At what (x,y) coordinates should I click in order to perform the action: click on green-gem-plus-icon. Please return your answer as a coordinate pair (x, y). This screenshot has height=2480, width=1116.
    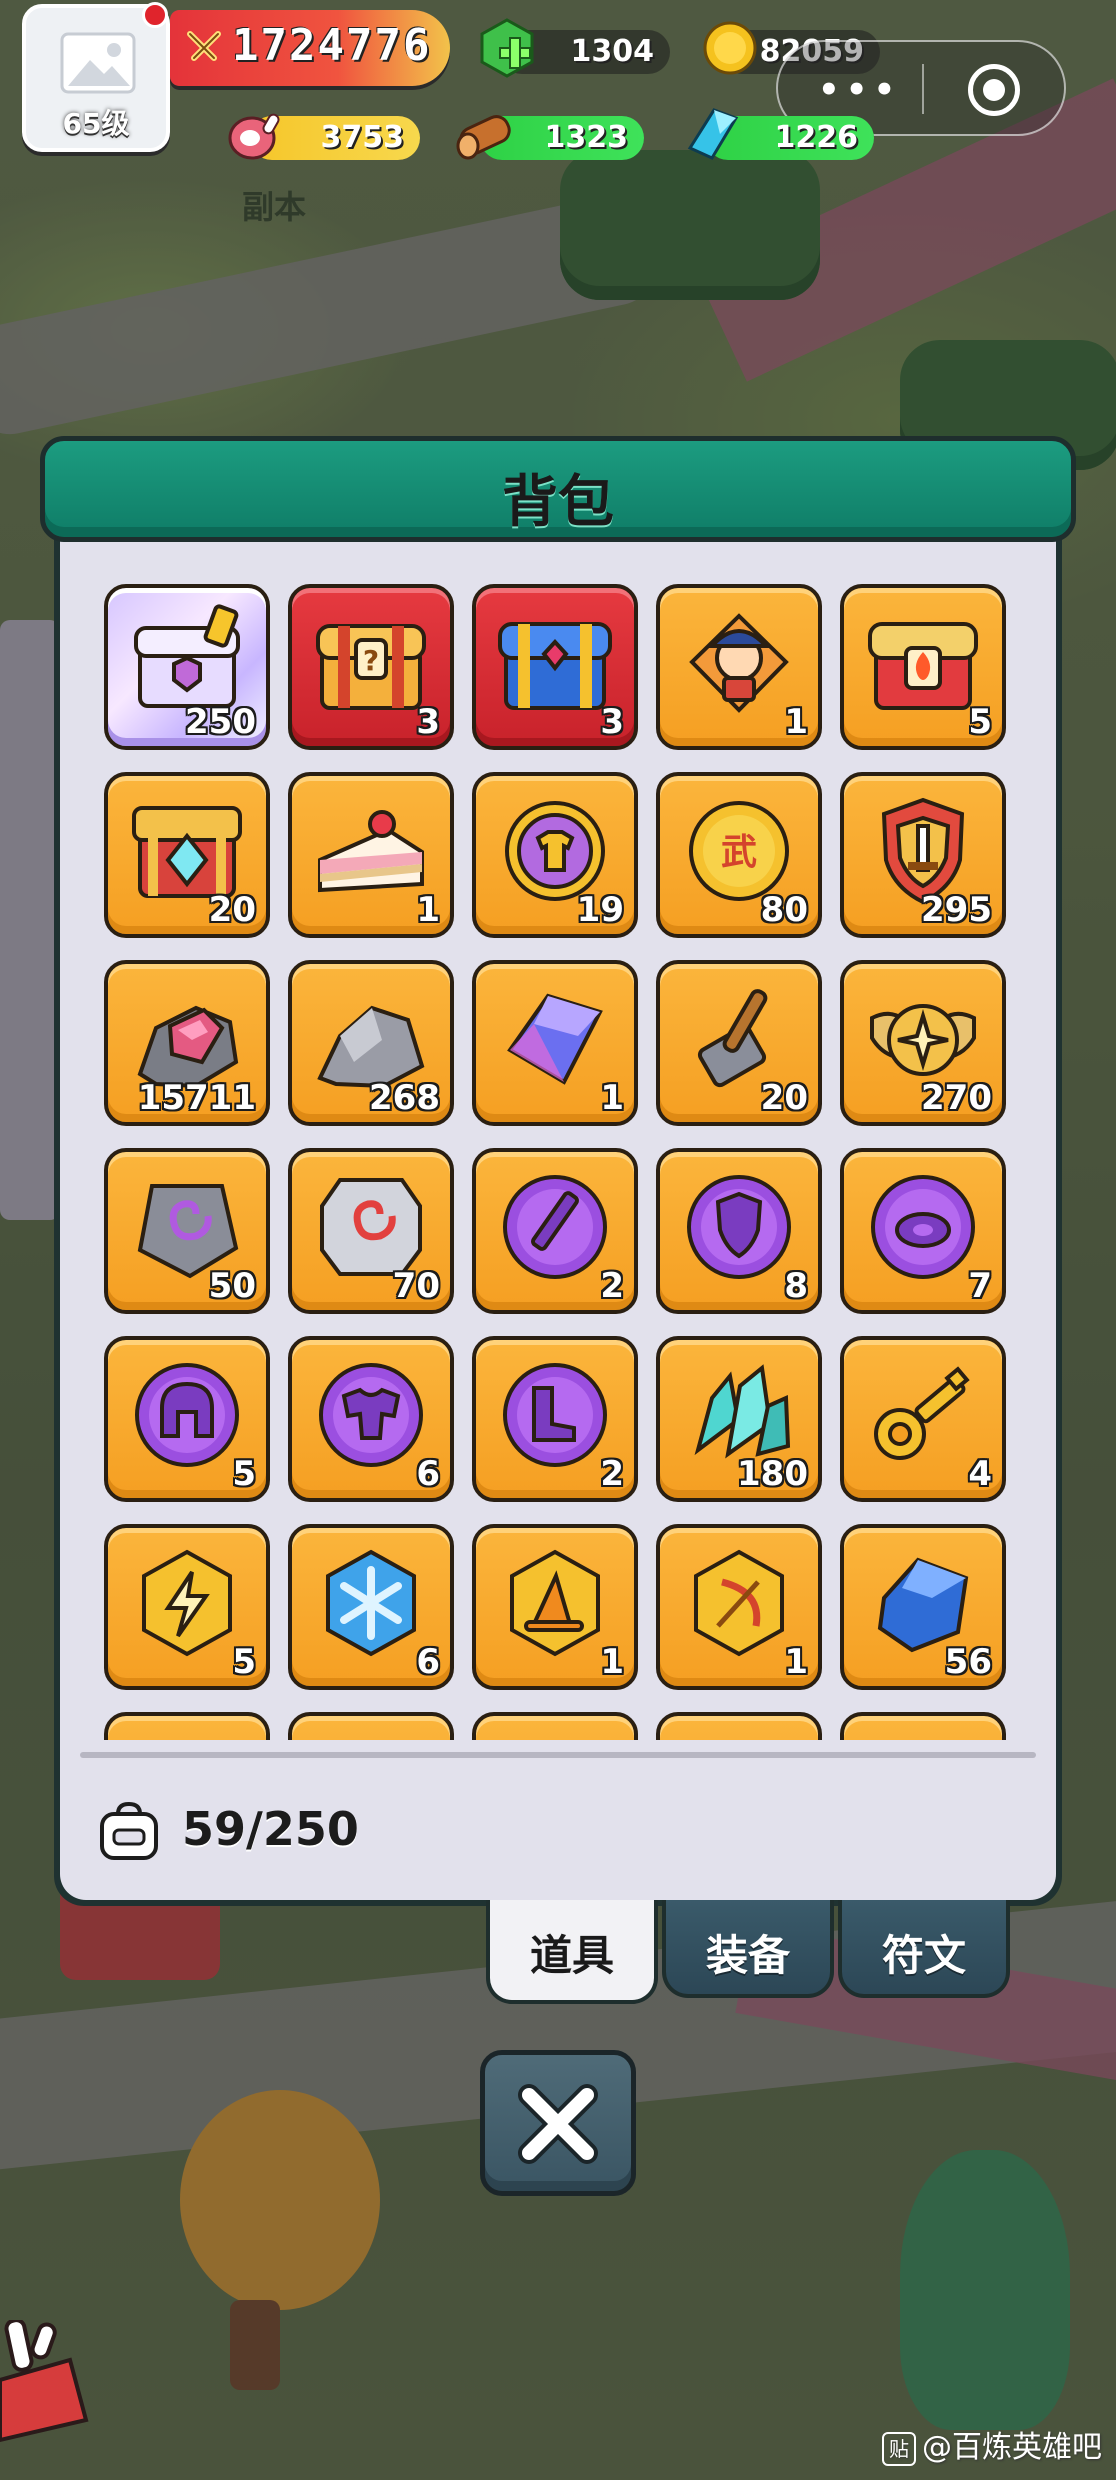
    Looking at the image, I should click on (507, 49).